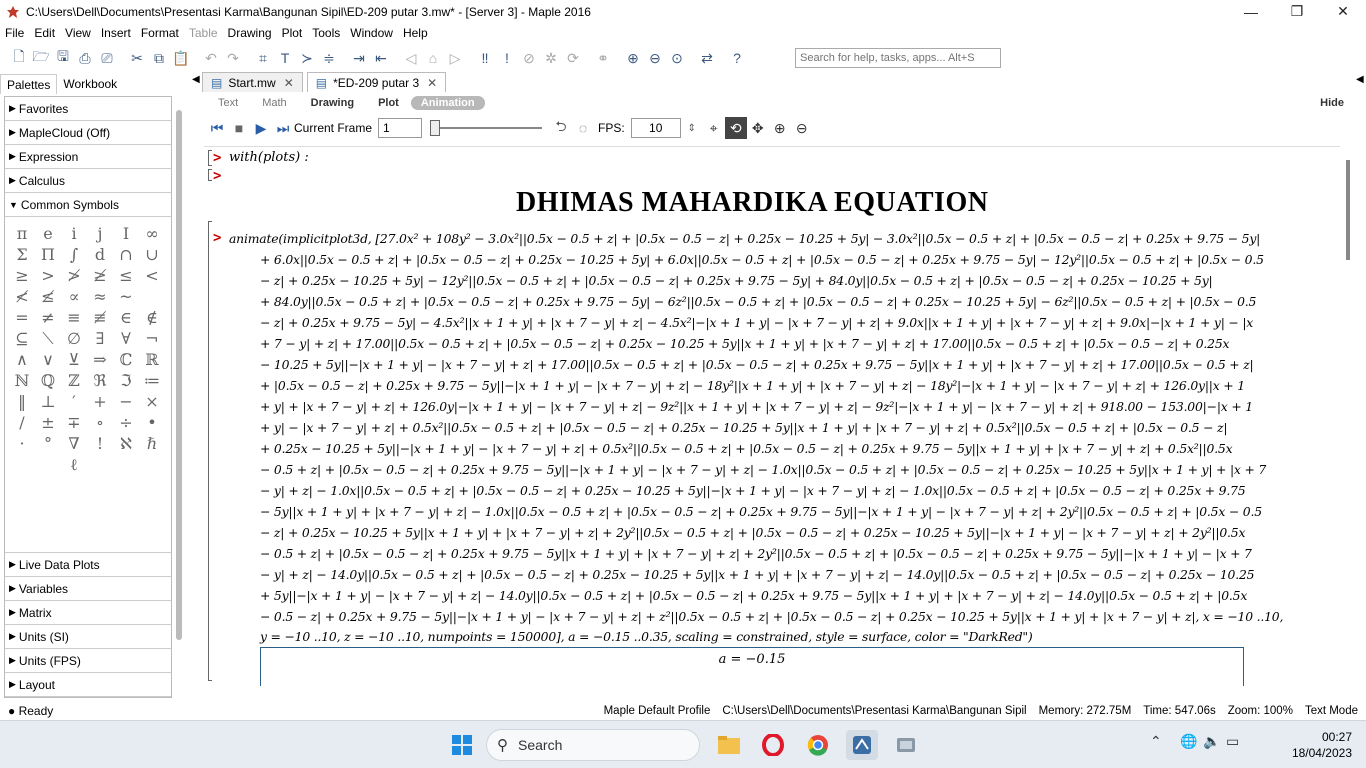 Image resolution: width=1366 pixels, height=768 pixels. Describe the element at coordinates (19, 58) in the screenshot. I see `new-document-icon: 🗋` at that location.